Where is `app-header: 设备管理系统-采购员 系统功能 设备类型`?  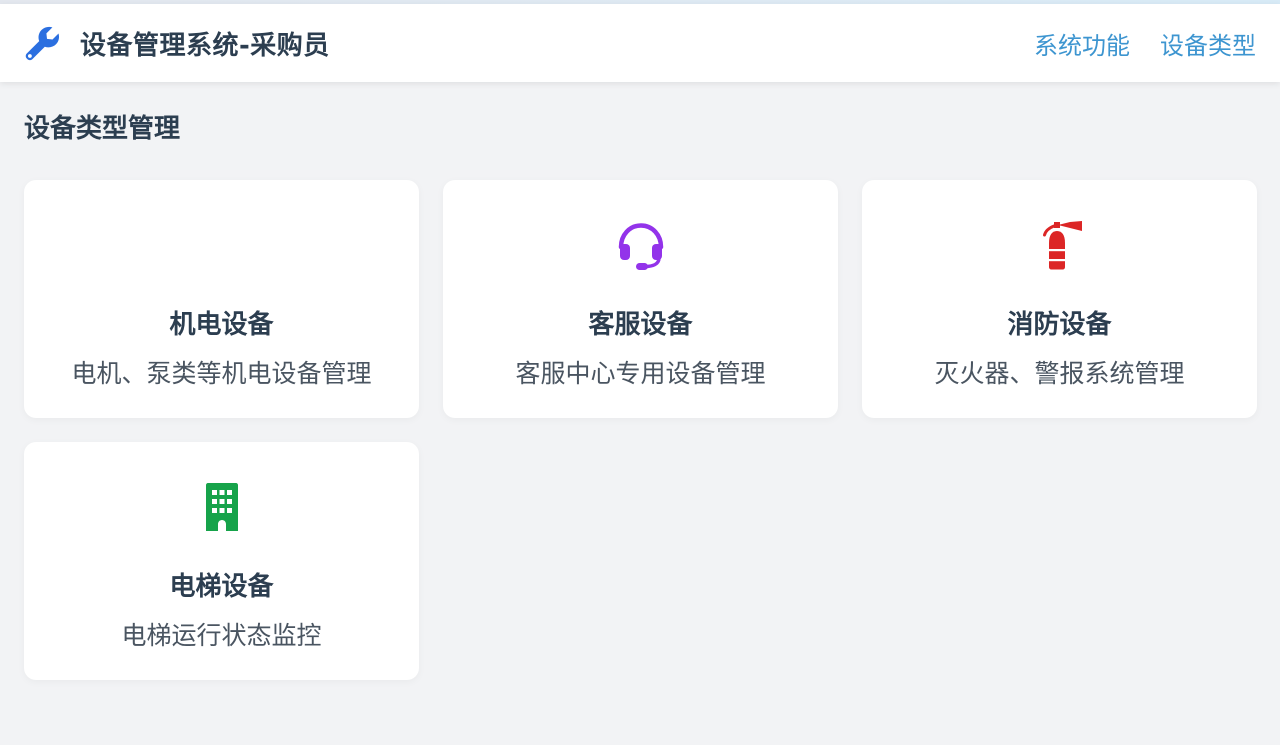 app-header: 设备管理系统-采购员 系统功能 设备类型 is located at coordinates (640, 43).